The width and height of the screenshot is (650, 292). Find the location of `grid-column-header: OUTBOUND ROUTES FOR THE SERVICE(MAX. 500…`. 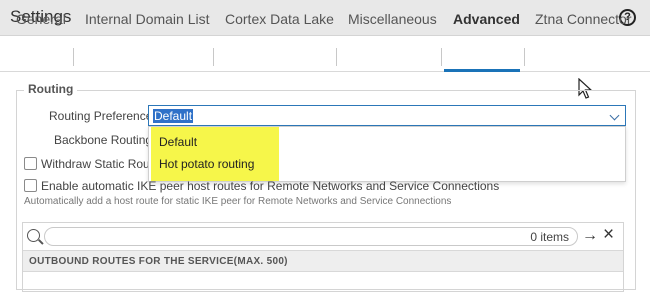

grid-column-header: OUTBOUND ROUTES FOR THE SERVICE(MAX. 500… is located at coordinates (323, 261).